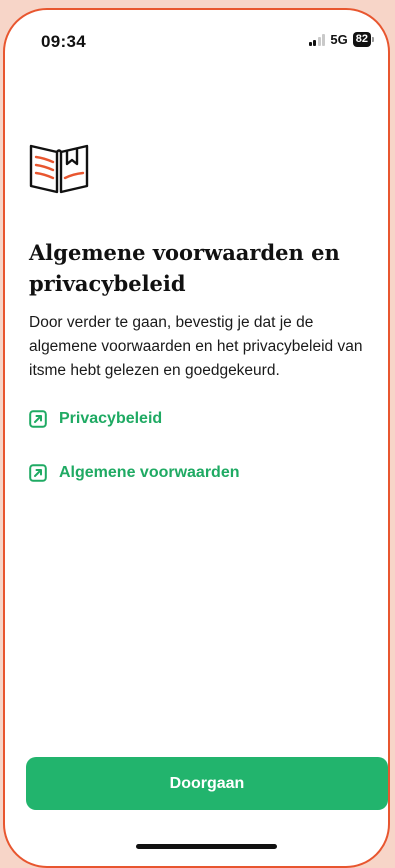 Image resolution: width=395 pixels, height=868 pixels. What do you see at coordinates (184, 268) in the screenshot?
I see `page-title: Algemene voorwaarden en privacybeleid` at bounding box center [184, 268].